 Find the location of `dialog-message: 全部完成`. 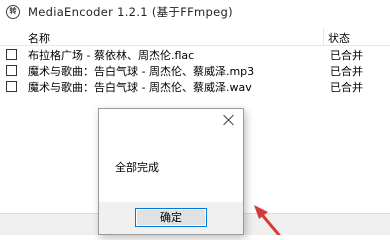

dialog-message: 全部完成 is located at coordinates (137, 167).